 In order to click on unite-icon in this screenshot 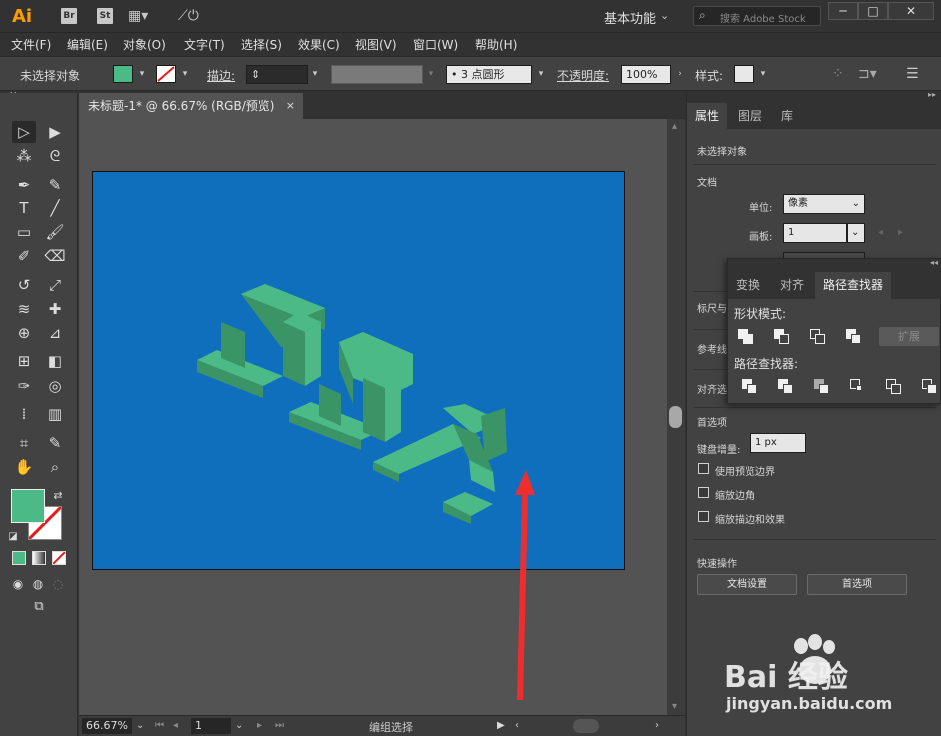, I will do `click(746, 337)`.